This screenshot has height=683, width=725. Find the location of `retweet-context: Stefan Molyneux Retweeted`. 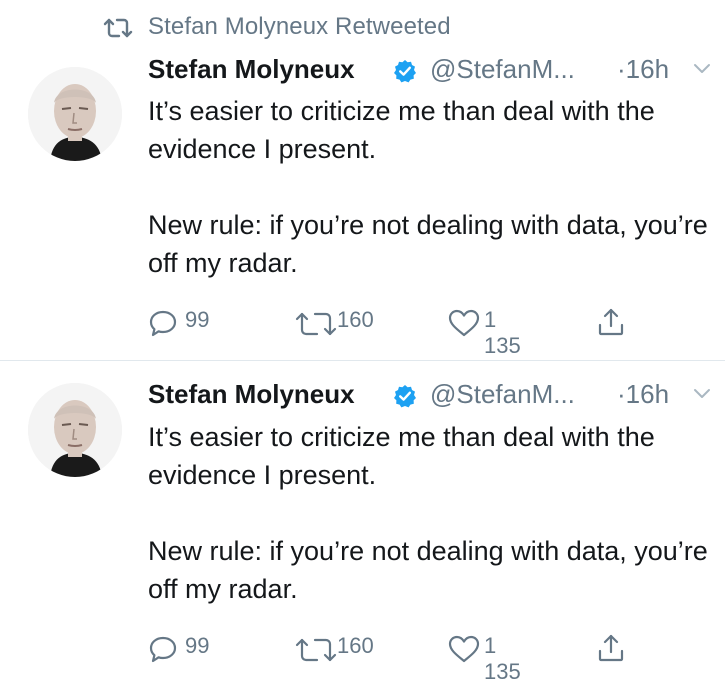

retweet-context: Stefan Molyneux Retweeted is located at coordinates (362, 28).